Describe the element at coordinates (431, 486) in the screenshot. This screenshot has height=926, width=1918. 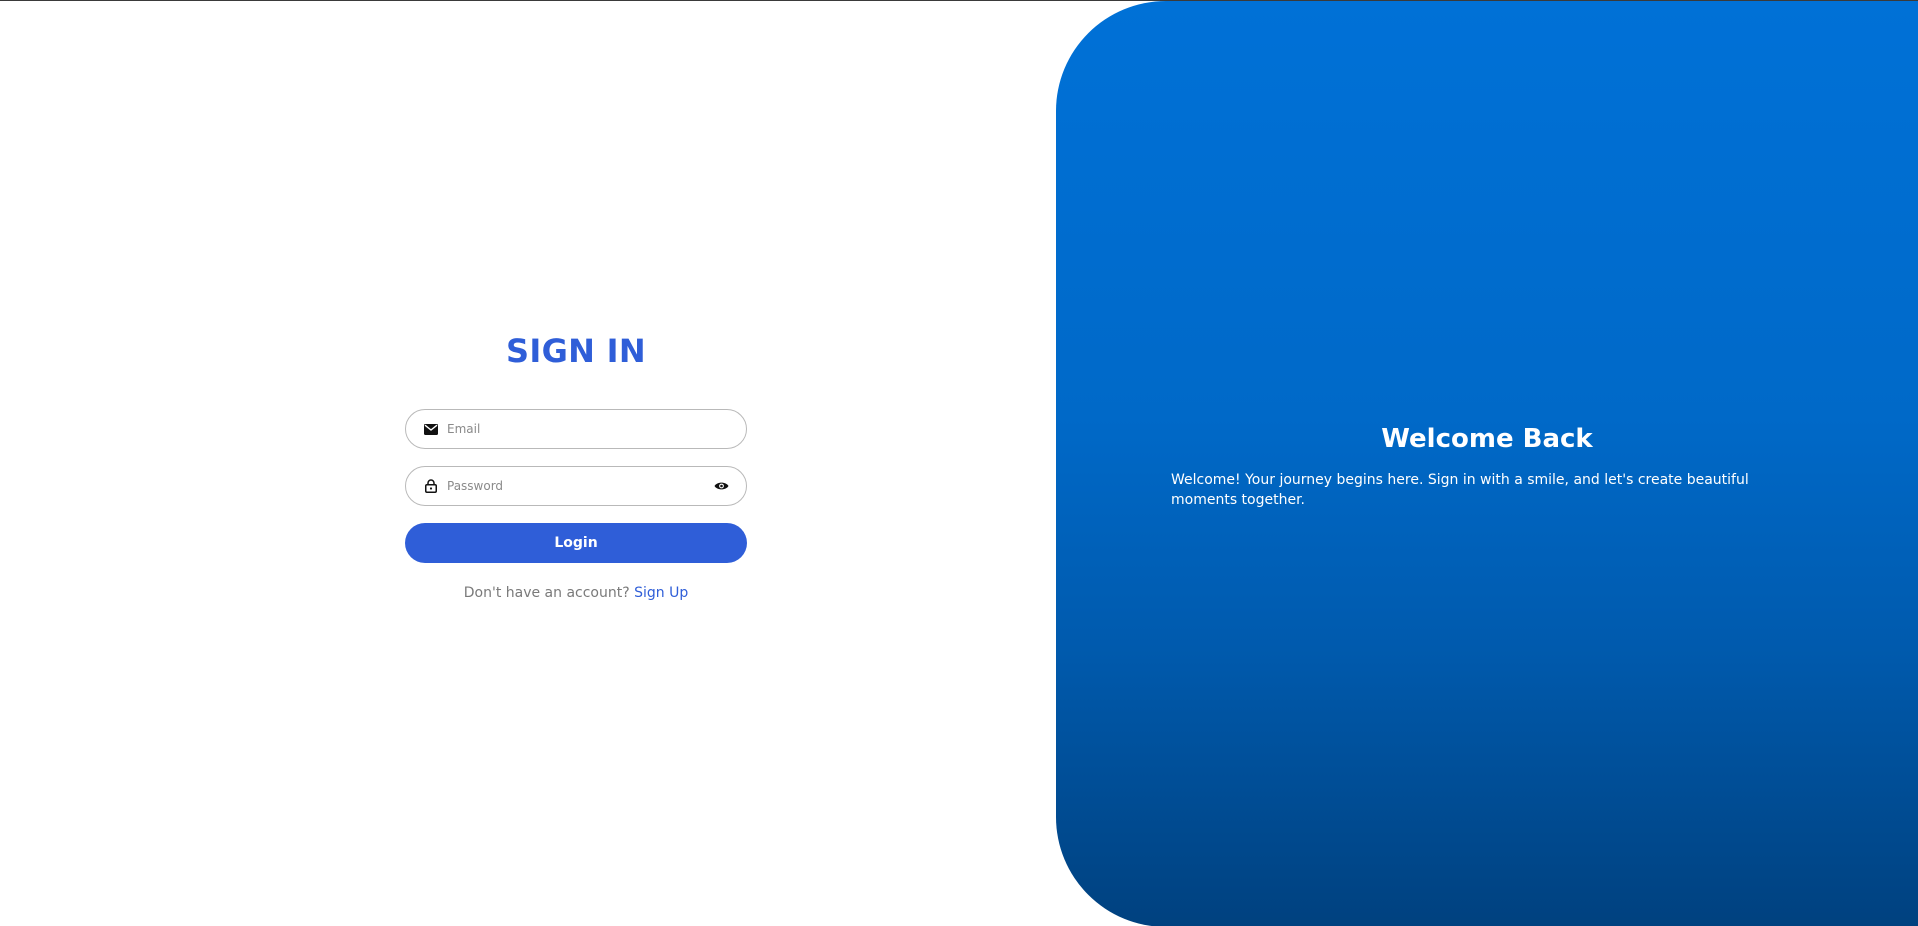
I see `lock-icon` at that location.